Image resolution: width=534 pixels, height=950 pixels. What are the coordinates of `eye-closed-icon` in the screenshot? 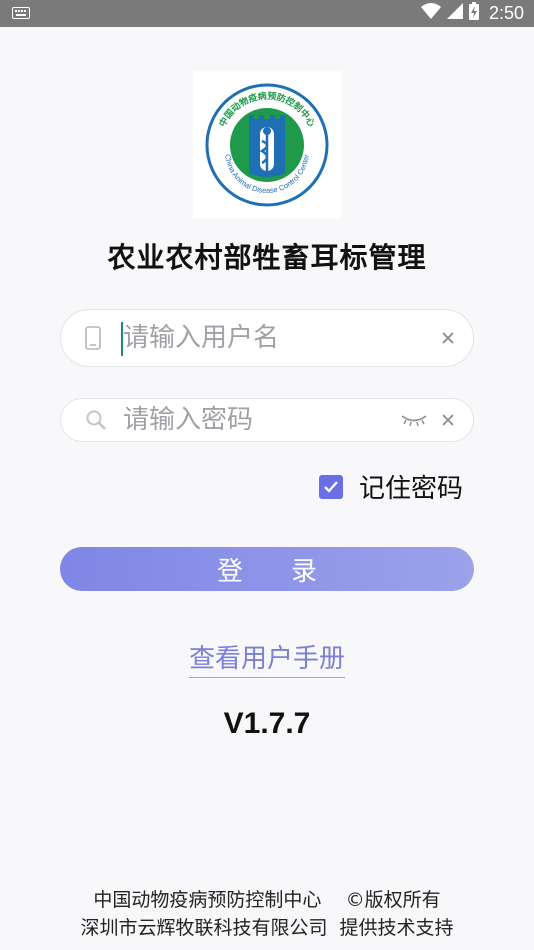 It's located at (414, 421).